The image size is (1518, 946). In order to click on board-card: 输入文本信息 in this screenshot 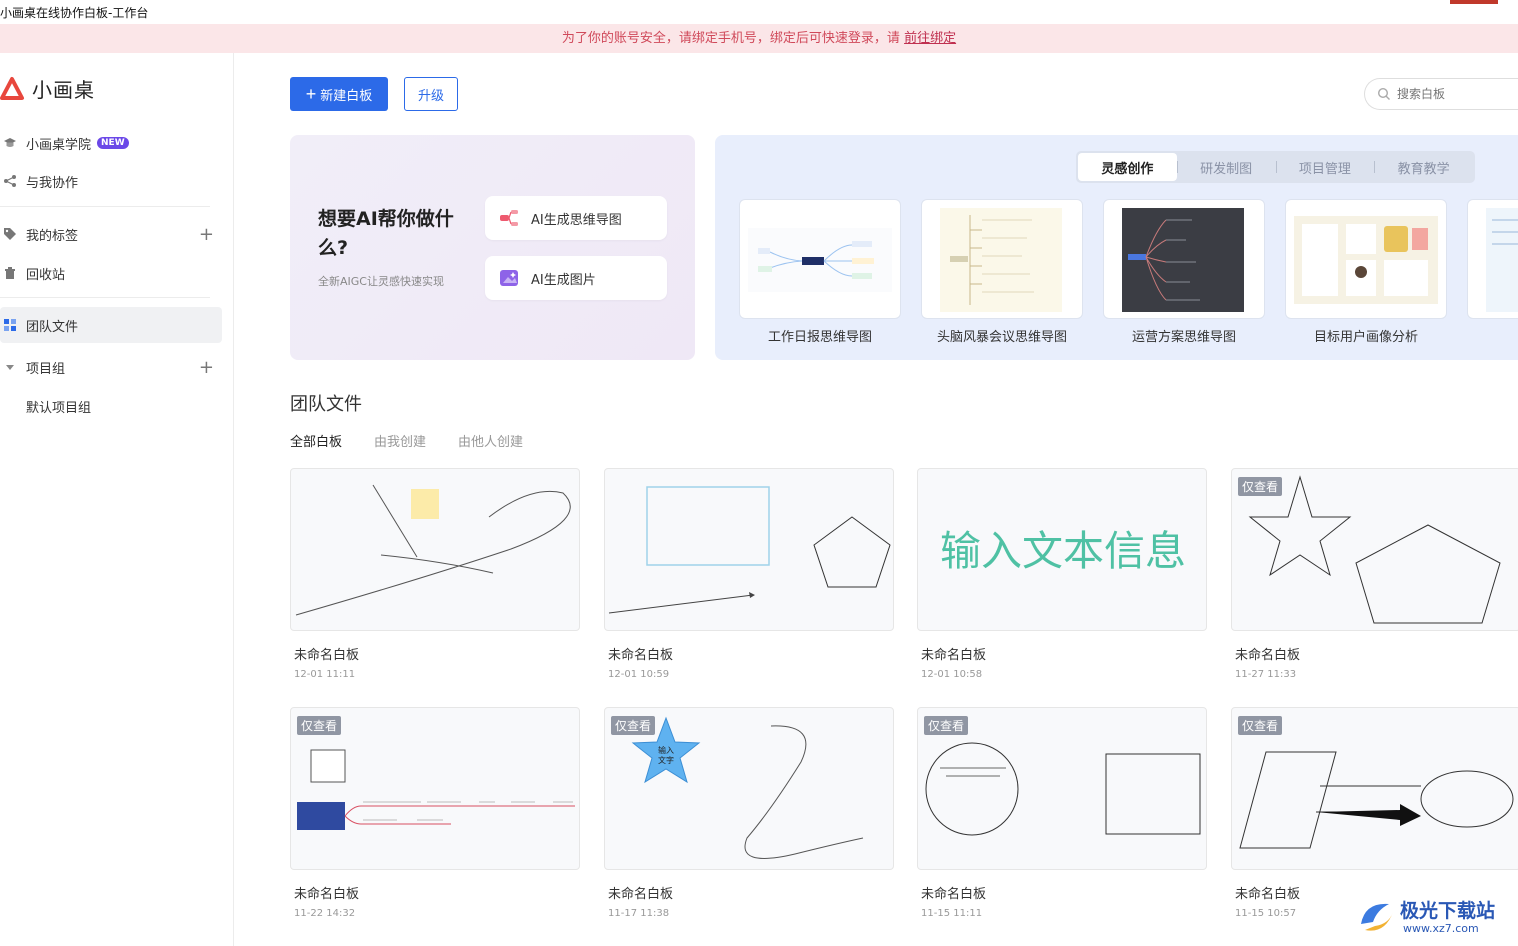, I will do `click(1062, 549)`.